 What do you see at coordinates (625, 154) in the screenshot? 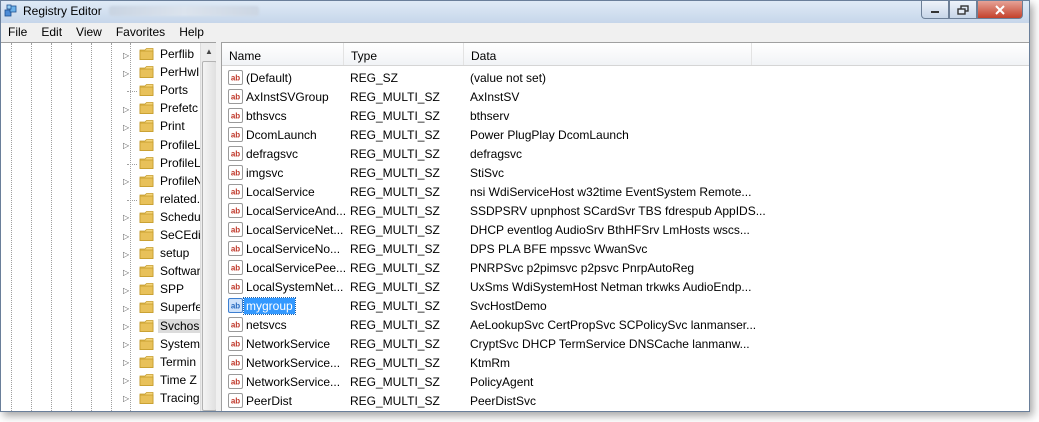
I see `value-row: ab defragsvc REG_MULTI_SZ defragsvc` at bounding box center [625, 154].